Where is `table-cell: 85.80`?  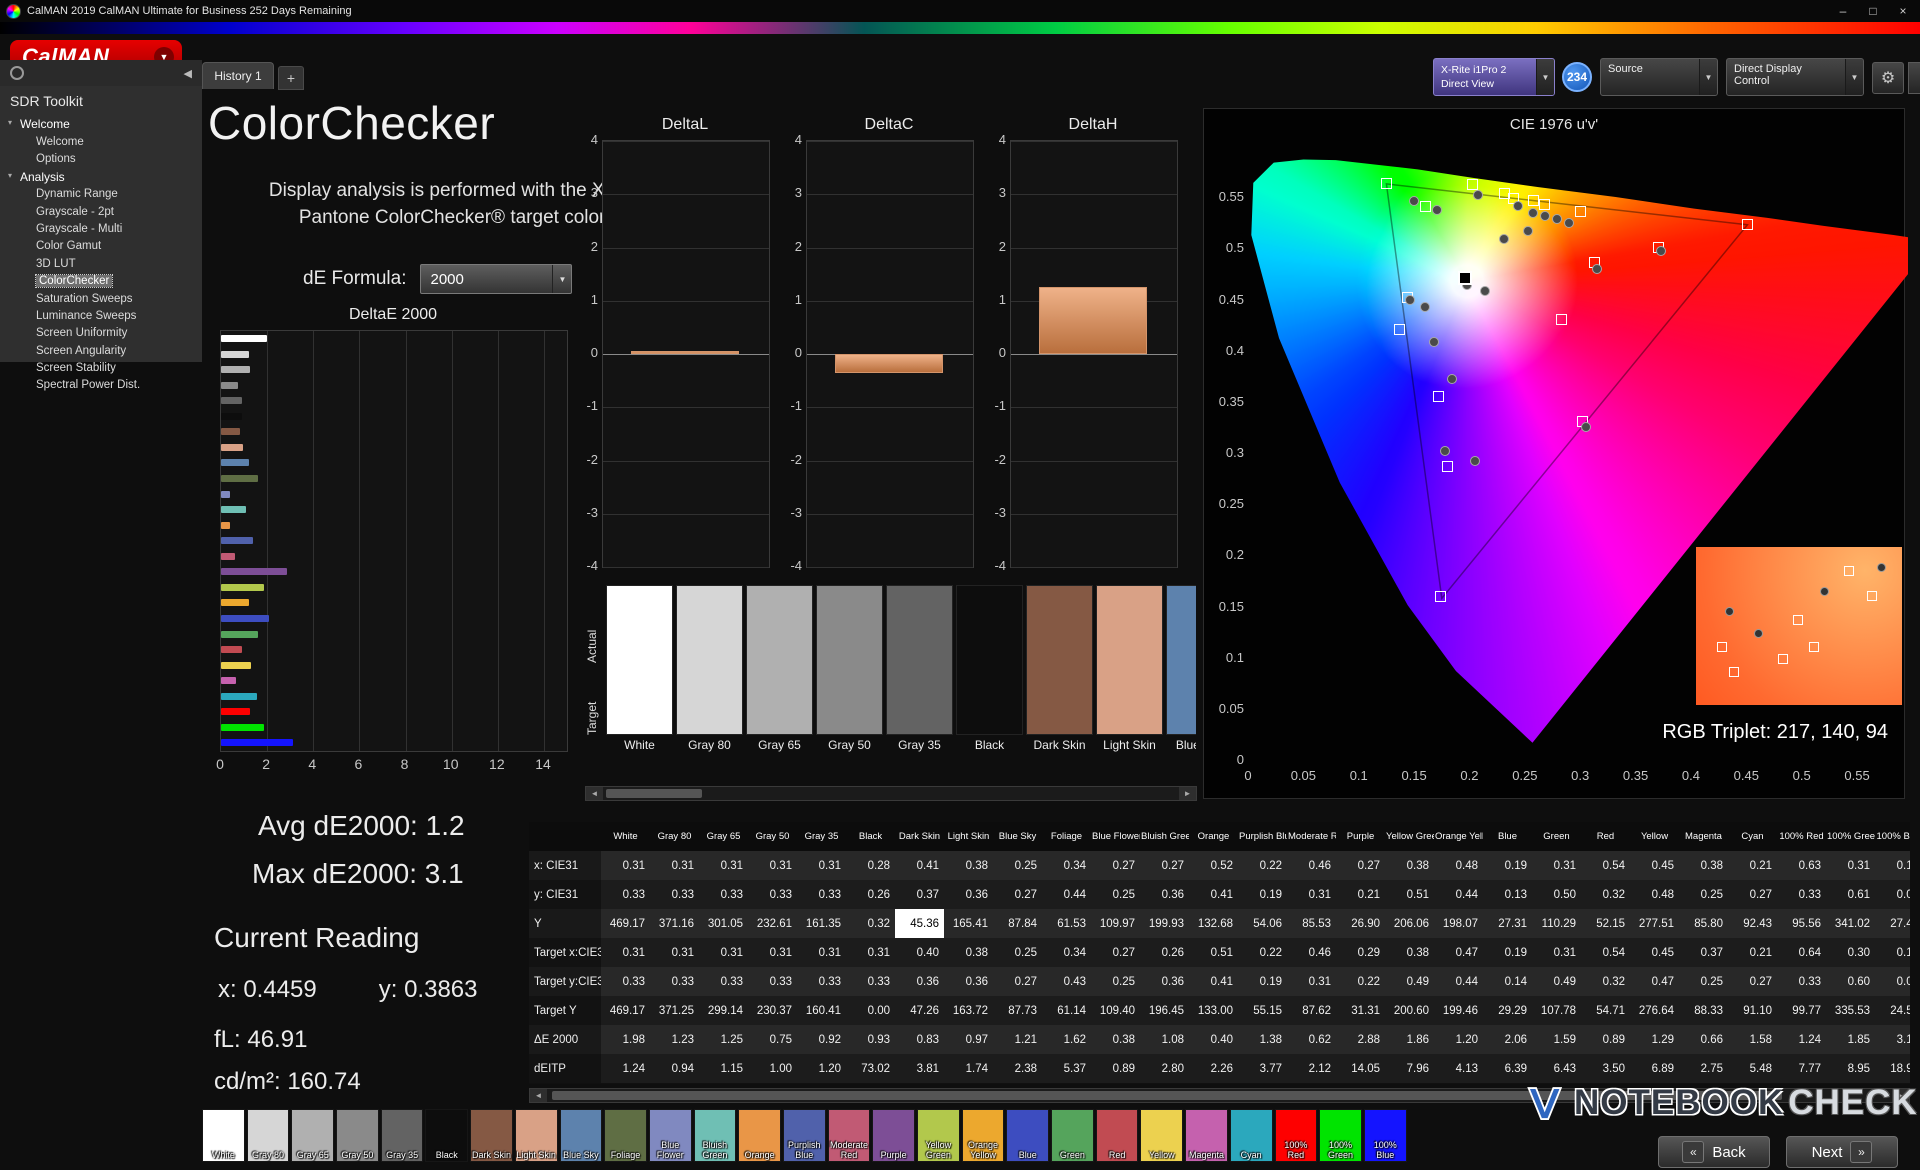 table-cell: 85.80 is located at coordinates (1703, 923).